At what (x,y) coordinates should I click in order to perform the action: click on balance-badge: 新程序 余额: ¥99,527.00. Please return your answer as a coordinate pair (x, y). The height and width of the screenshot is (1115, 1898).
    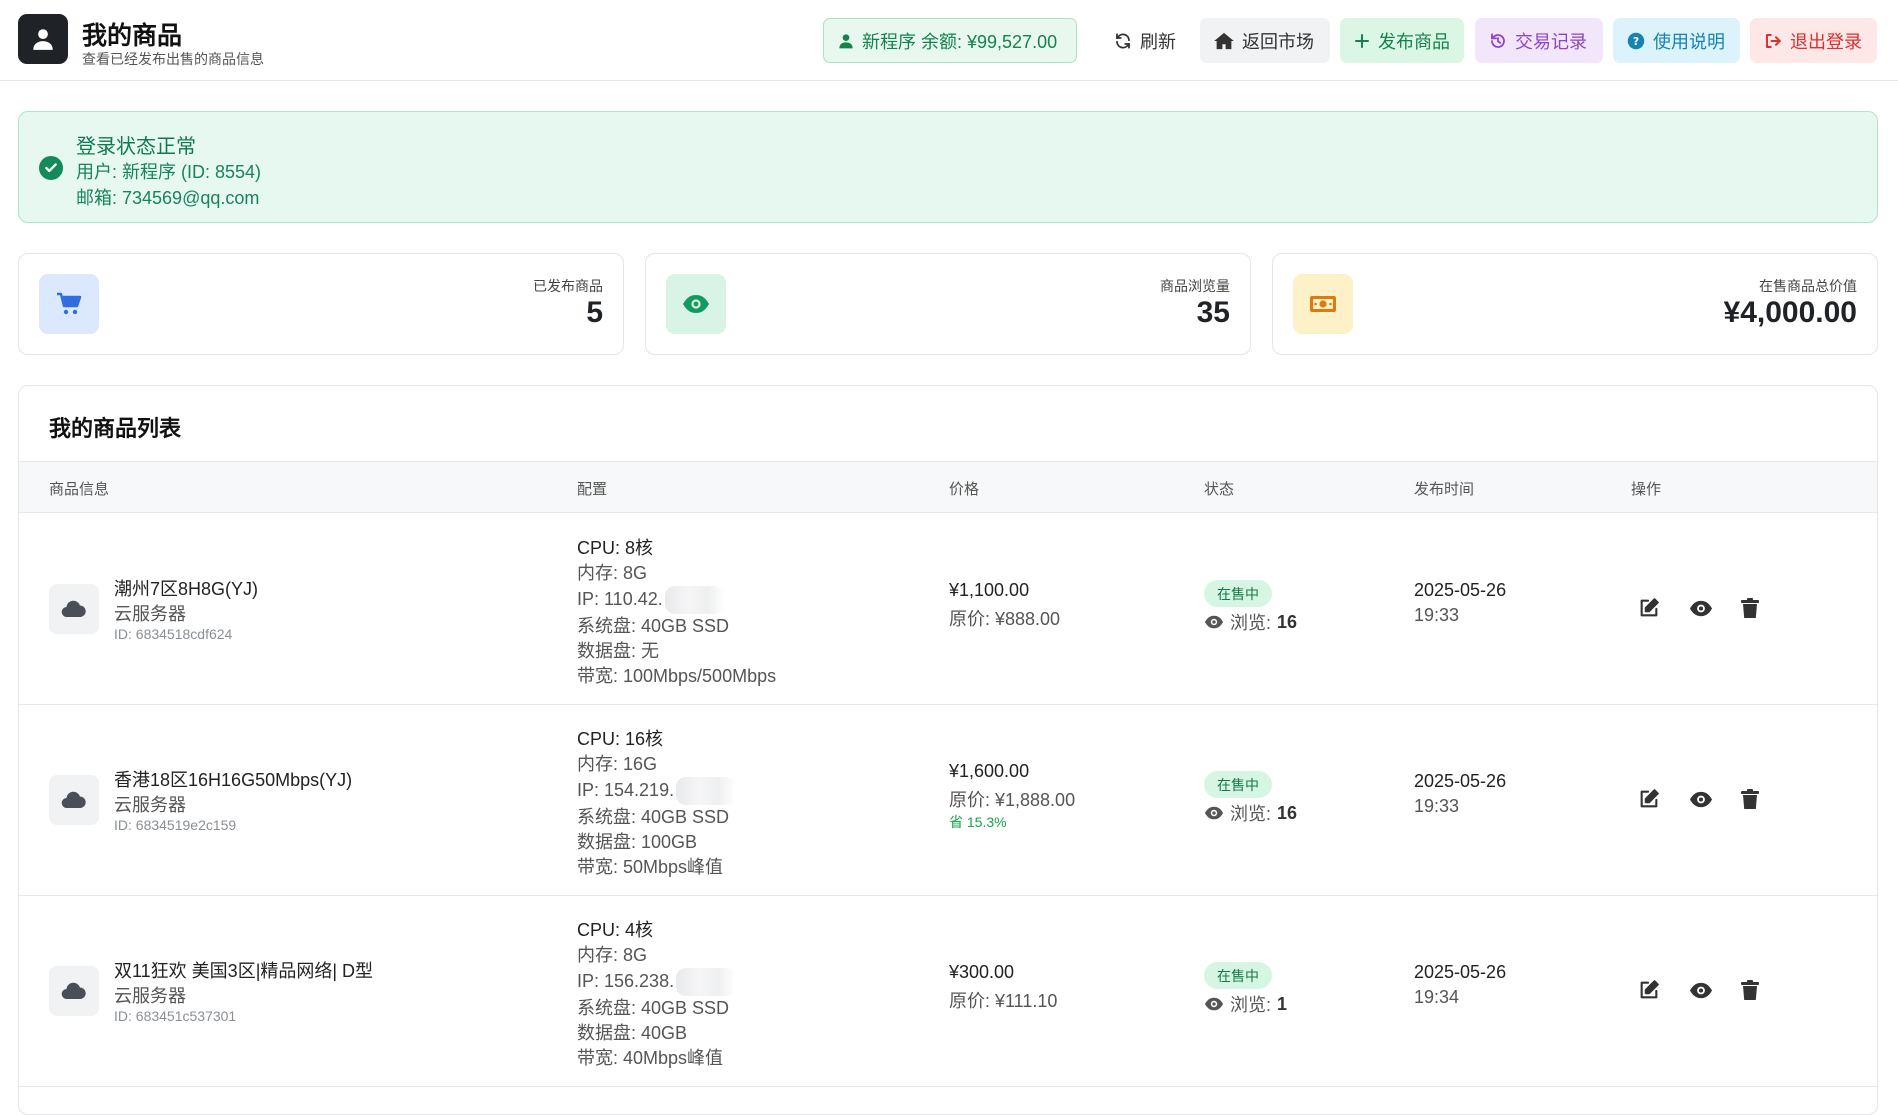
    Looking at the image, I should click on (950, 40).